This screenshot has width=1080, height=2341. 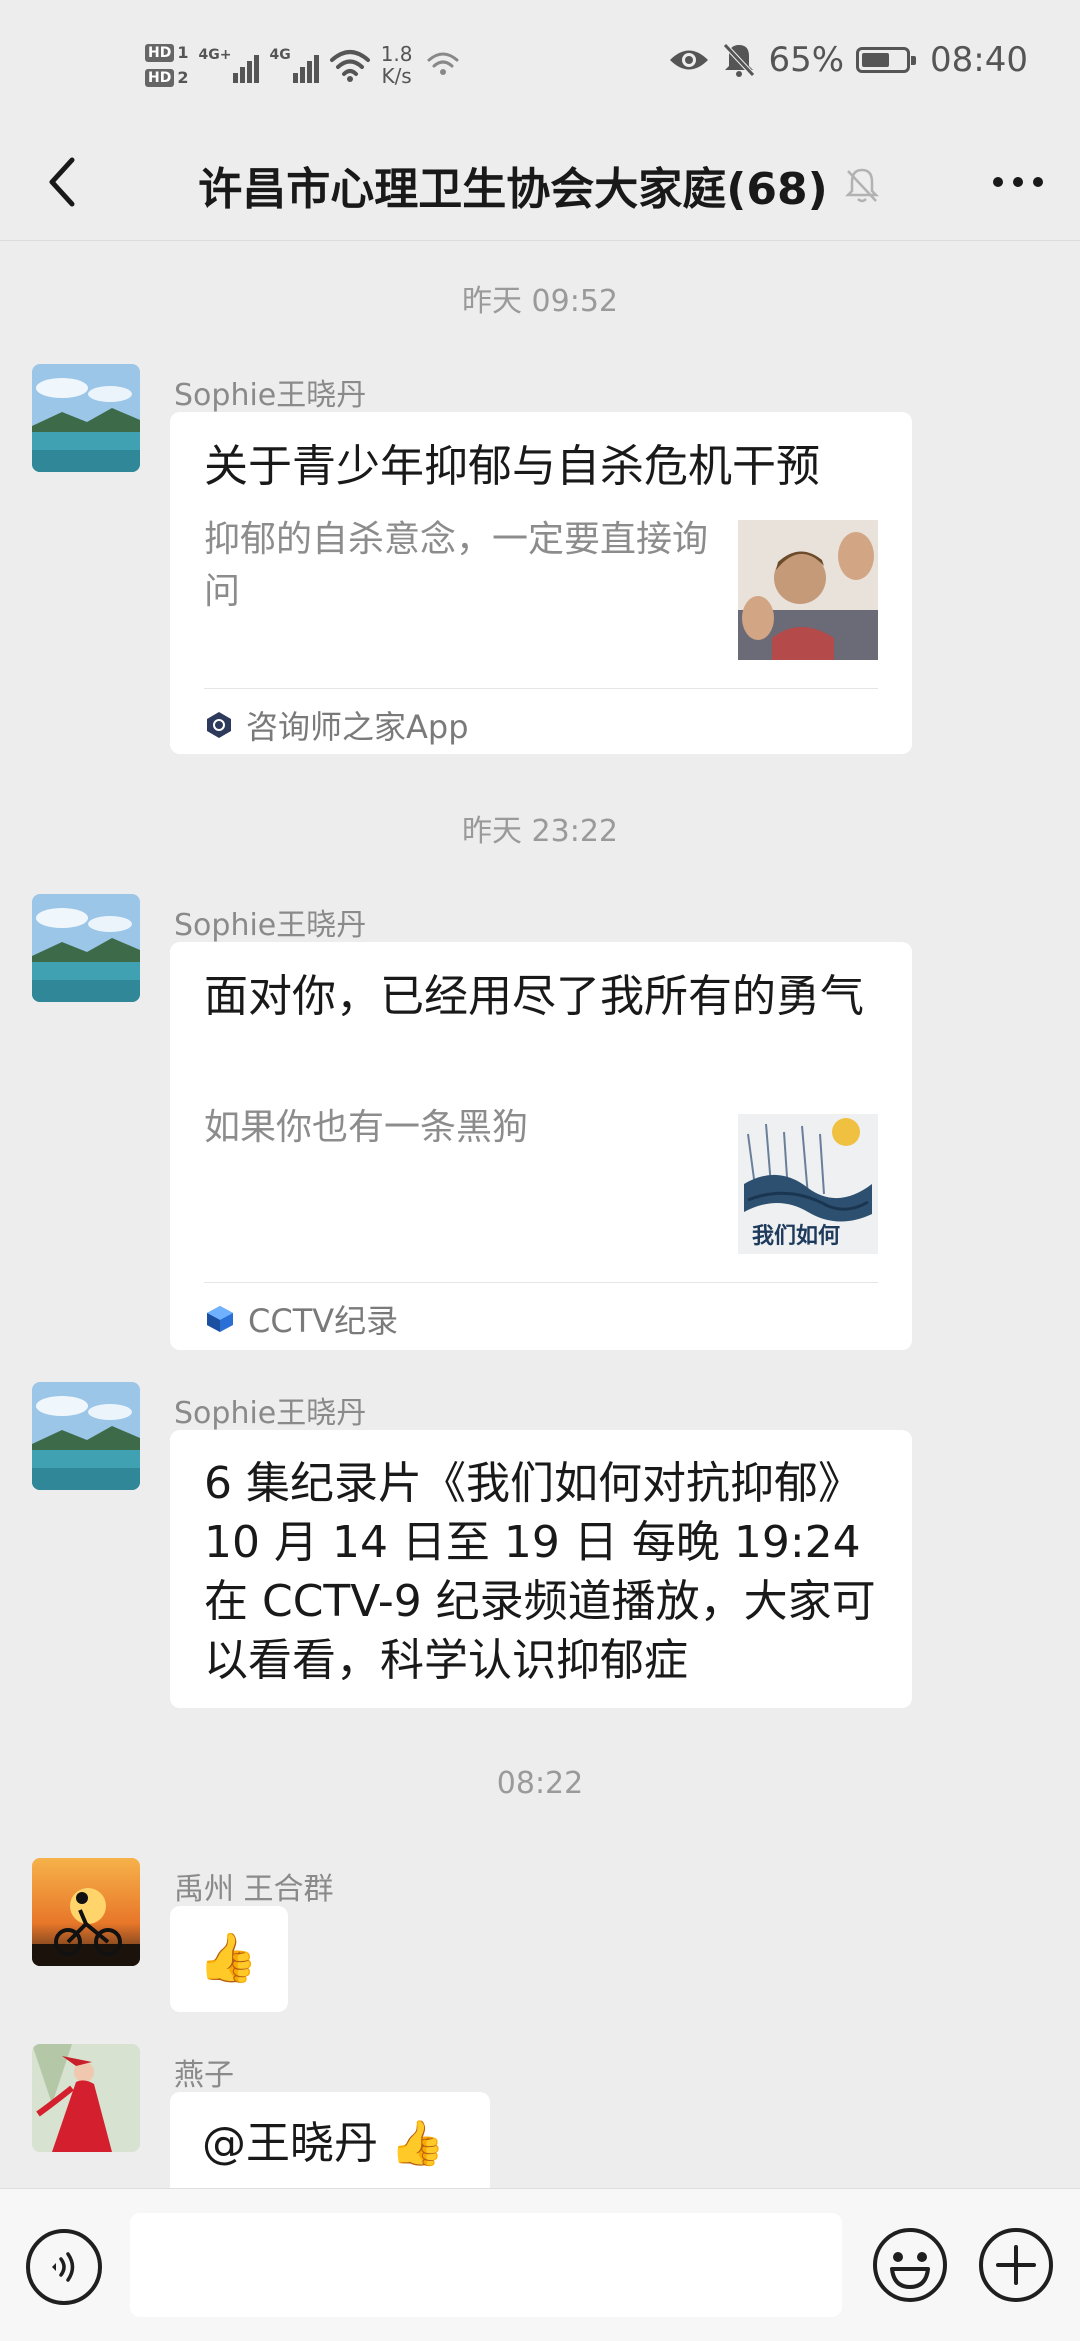 I want to click on person-thumbnail-image, so click(x=808, y=590).